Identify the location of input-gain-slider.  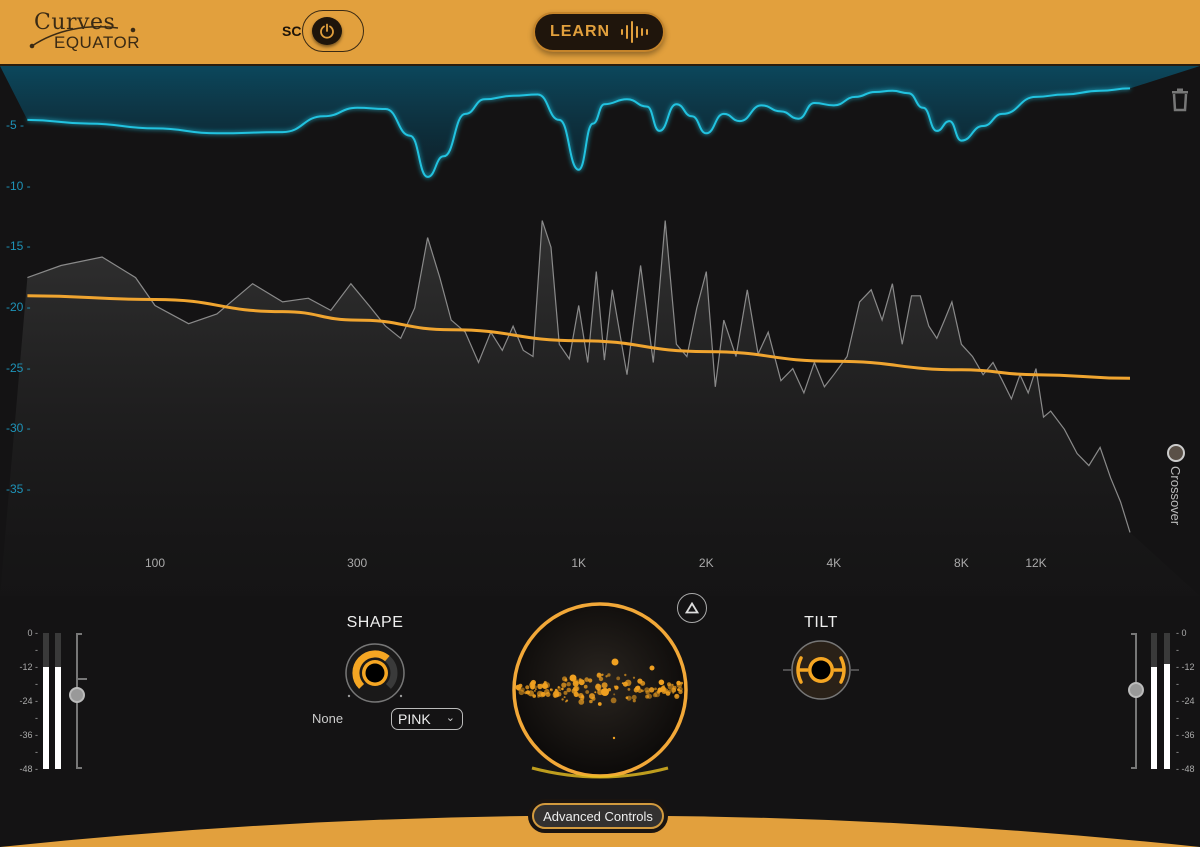
(77, 695).